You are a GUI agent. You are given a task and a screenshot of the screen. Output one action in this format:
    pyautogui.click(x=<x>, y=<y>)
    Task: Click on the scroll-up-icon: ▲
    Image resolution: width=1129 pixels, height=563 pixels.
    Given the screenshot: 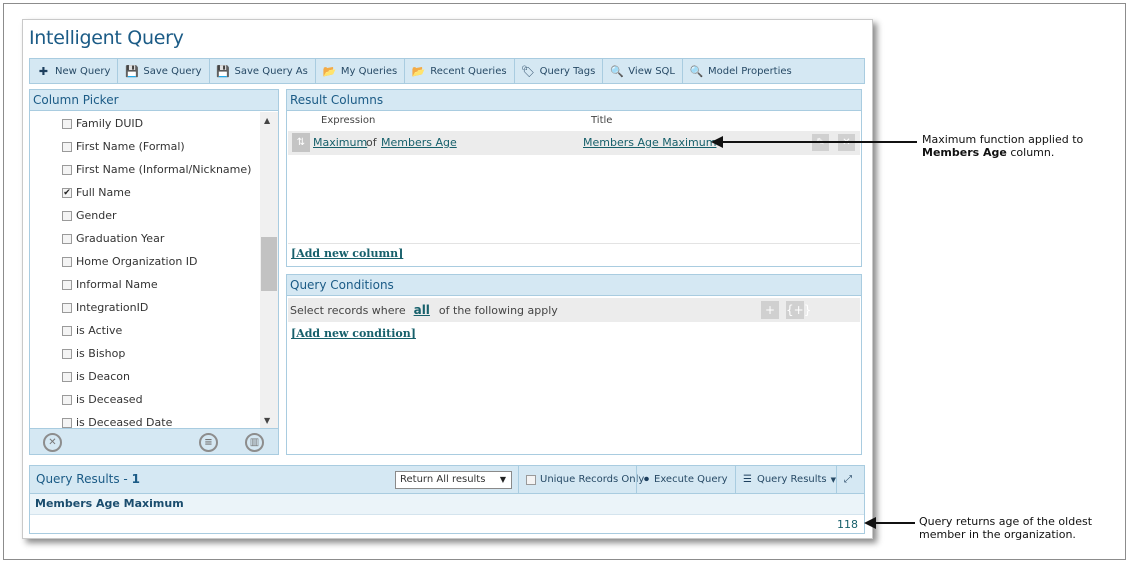 What is the action you would take?
    pyautogui.click(x=267, y=120)
    